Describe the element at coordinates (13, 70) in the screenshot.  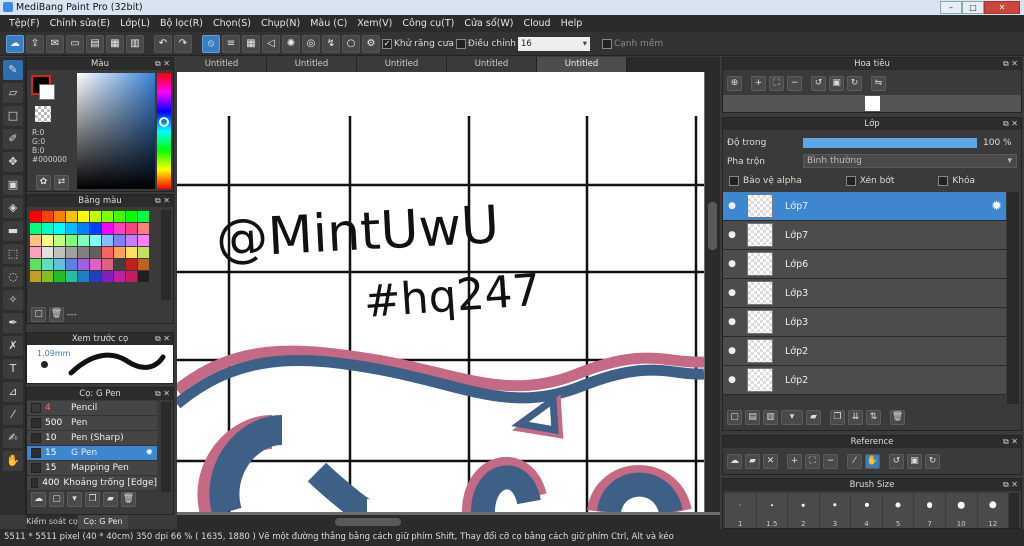
I see `brush-tool-icon: ✎` at that location.